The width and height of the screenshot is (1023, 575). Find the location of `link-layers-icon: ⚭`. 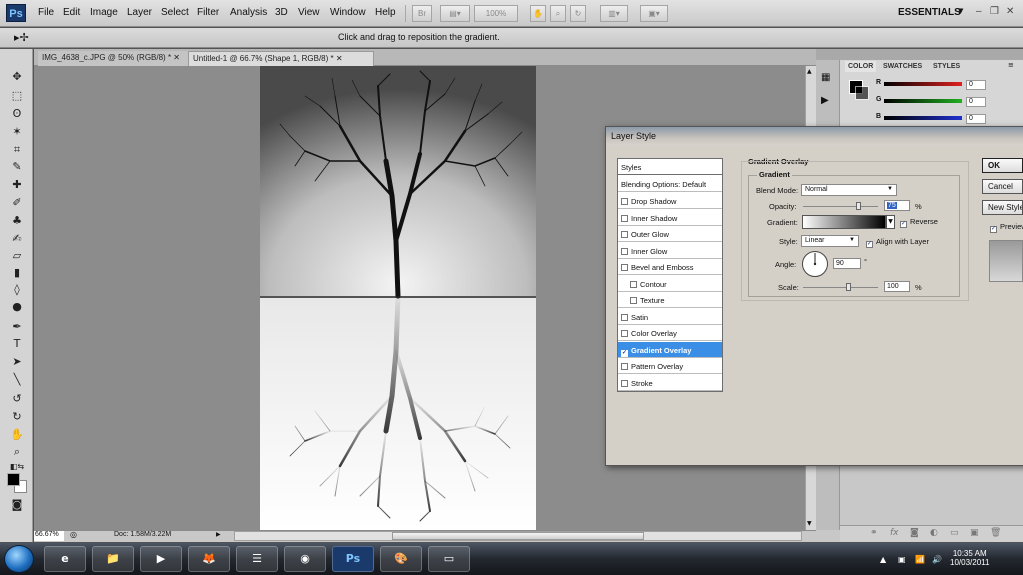

link-layers-icon: ⚭ is located at coordinates (874, 533).